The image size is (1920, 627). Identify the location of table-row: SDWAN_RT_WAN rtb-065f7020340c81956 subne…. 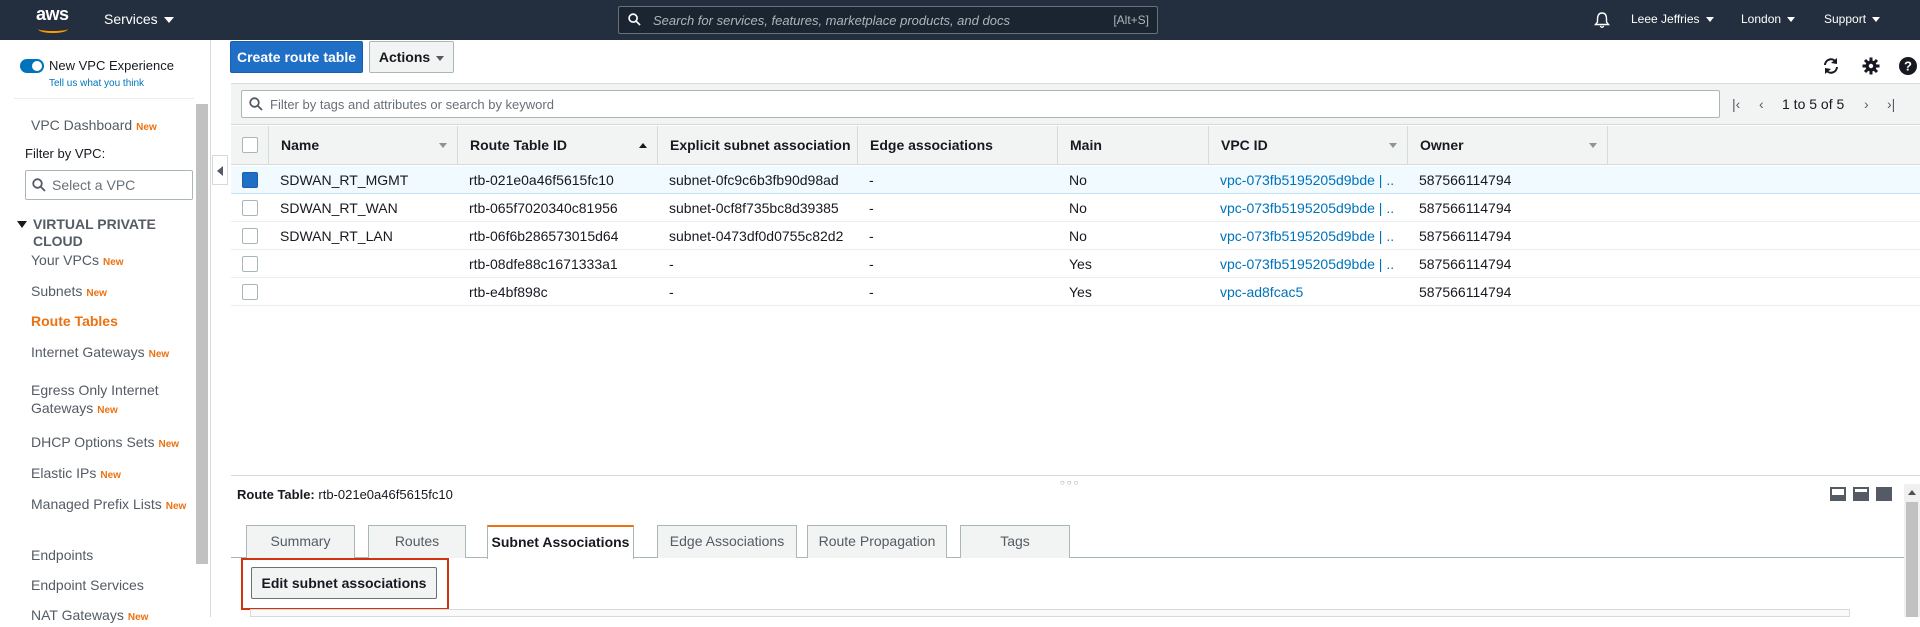
(1075, 208).